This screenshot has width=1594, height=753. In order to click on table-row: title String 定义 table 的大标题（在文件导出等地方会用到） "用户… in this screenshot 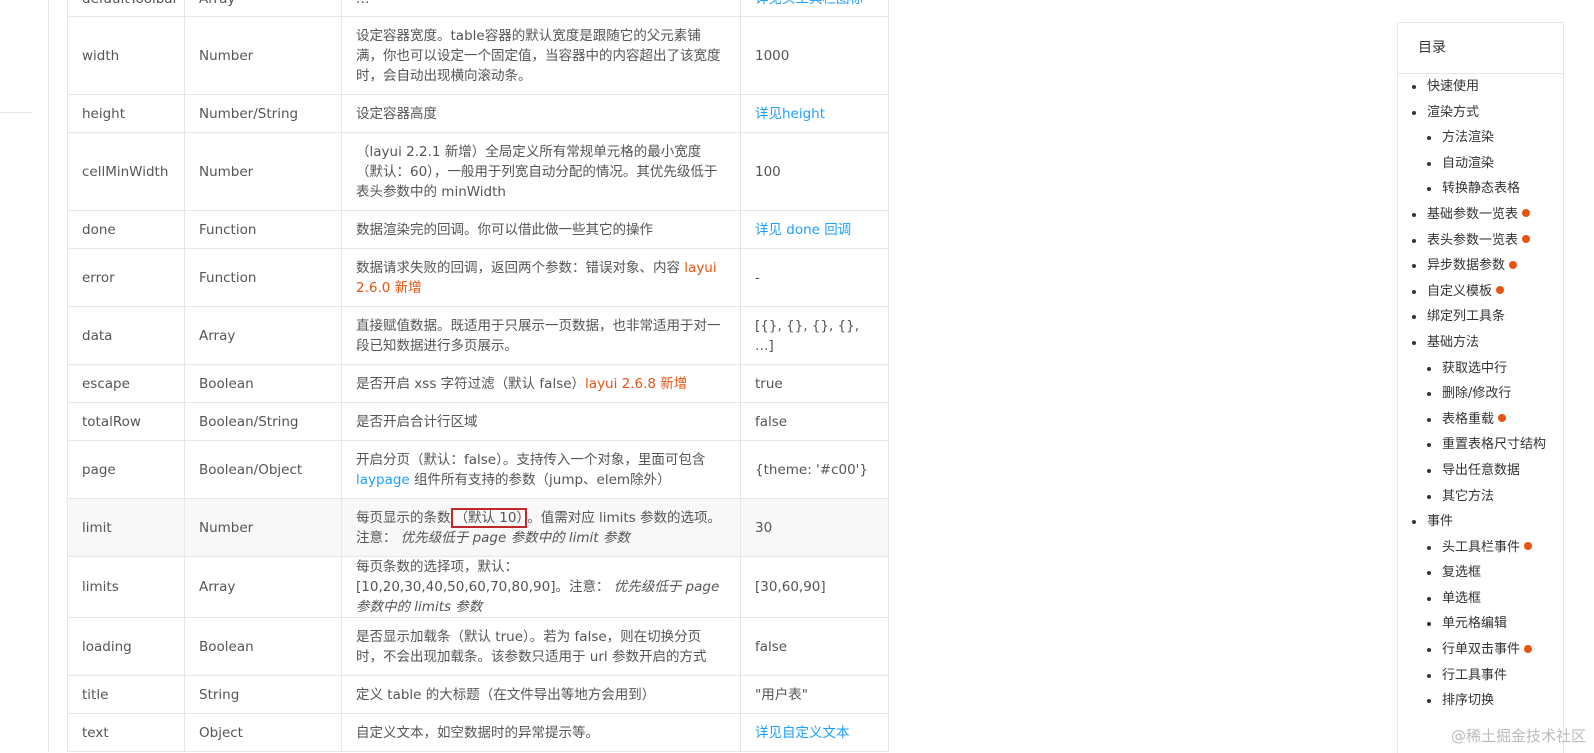, I will do `click(478, 694)`.